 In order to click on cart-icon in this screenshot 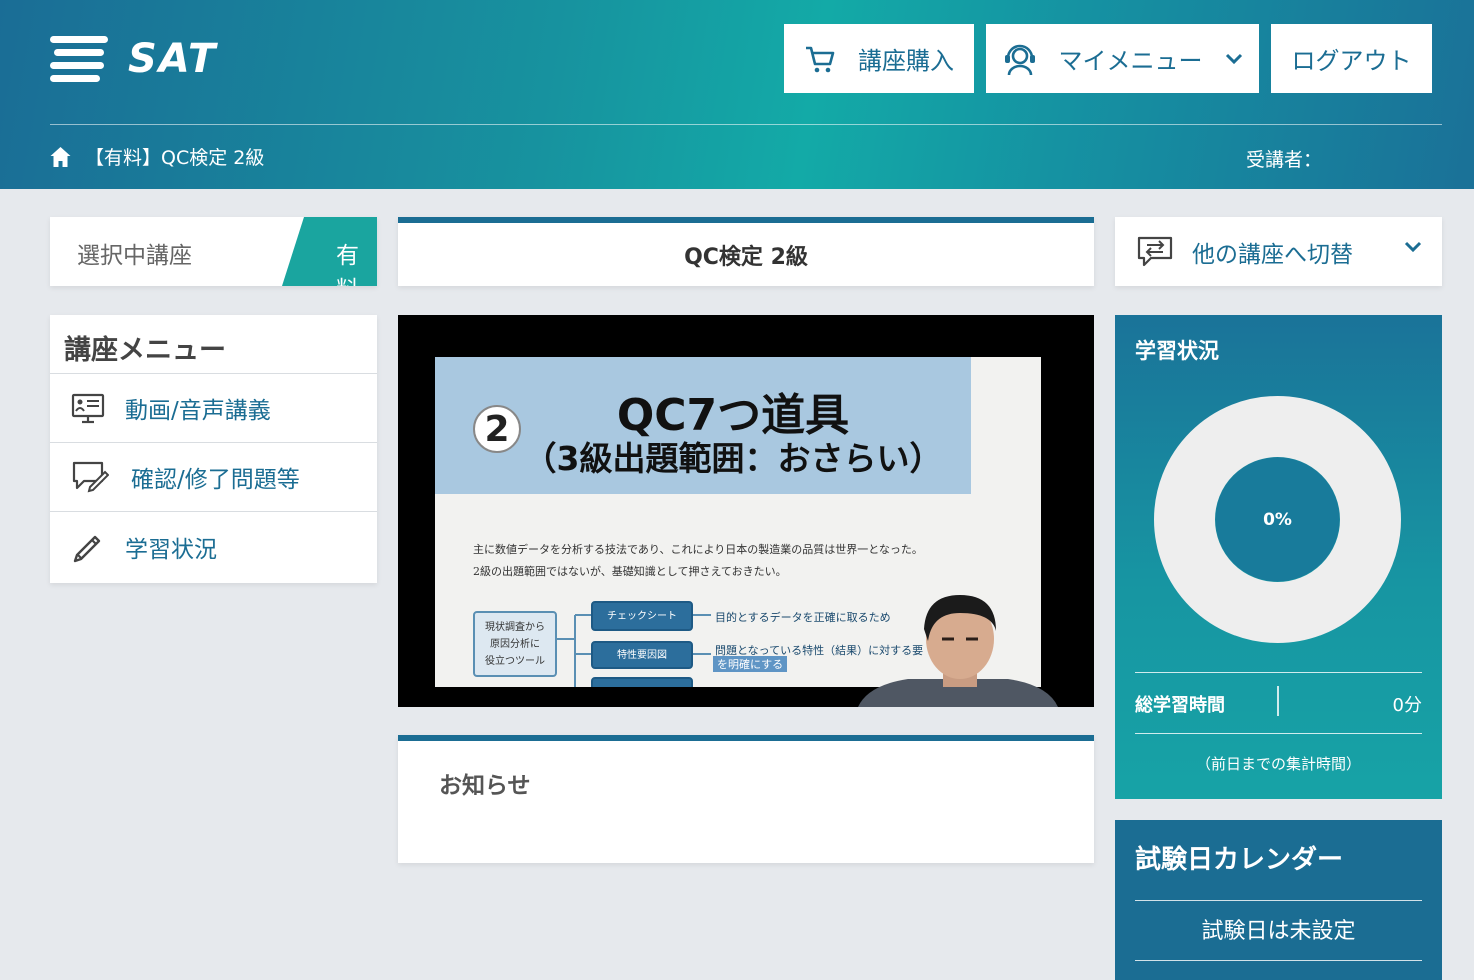, I will do `click(820, 59)`.